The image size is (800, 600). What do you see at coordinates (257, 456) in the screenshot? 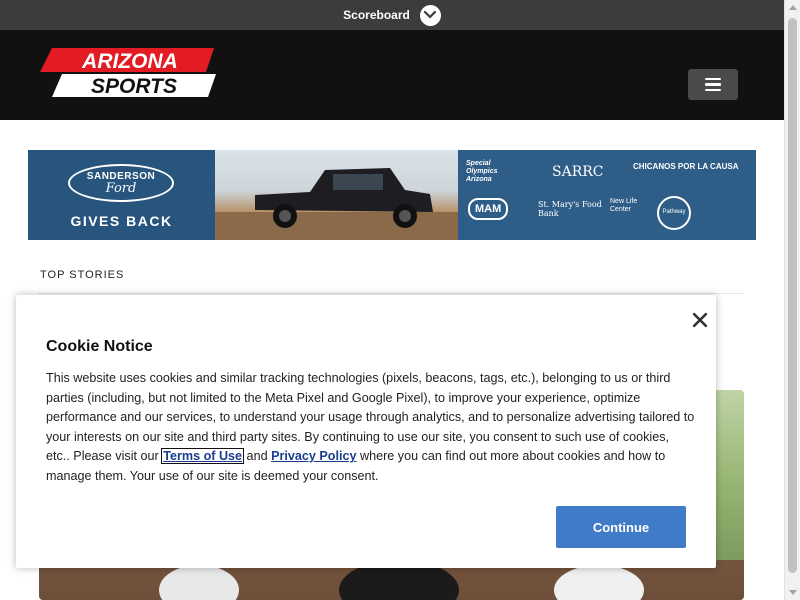
I see `cookie-text-and: and` at bounding box center [257, 456].